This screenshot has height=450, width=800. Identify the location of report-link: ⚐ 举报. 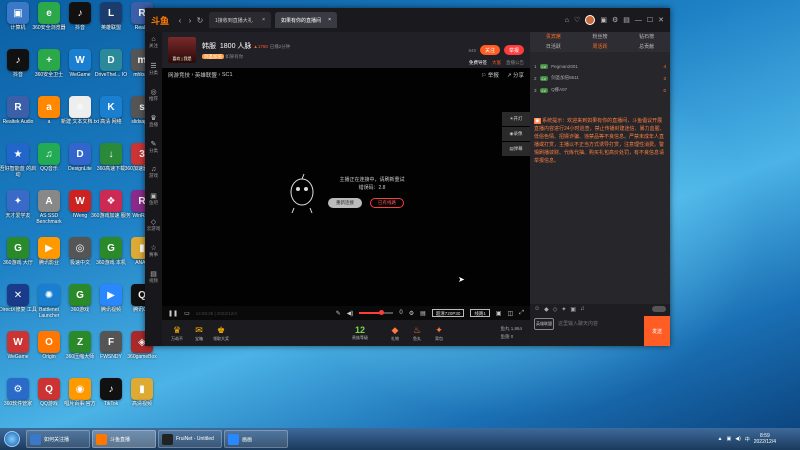
(489, 75).